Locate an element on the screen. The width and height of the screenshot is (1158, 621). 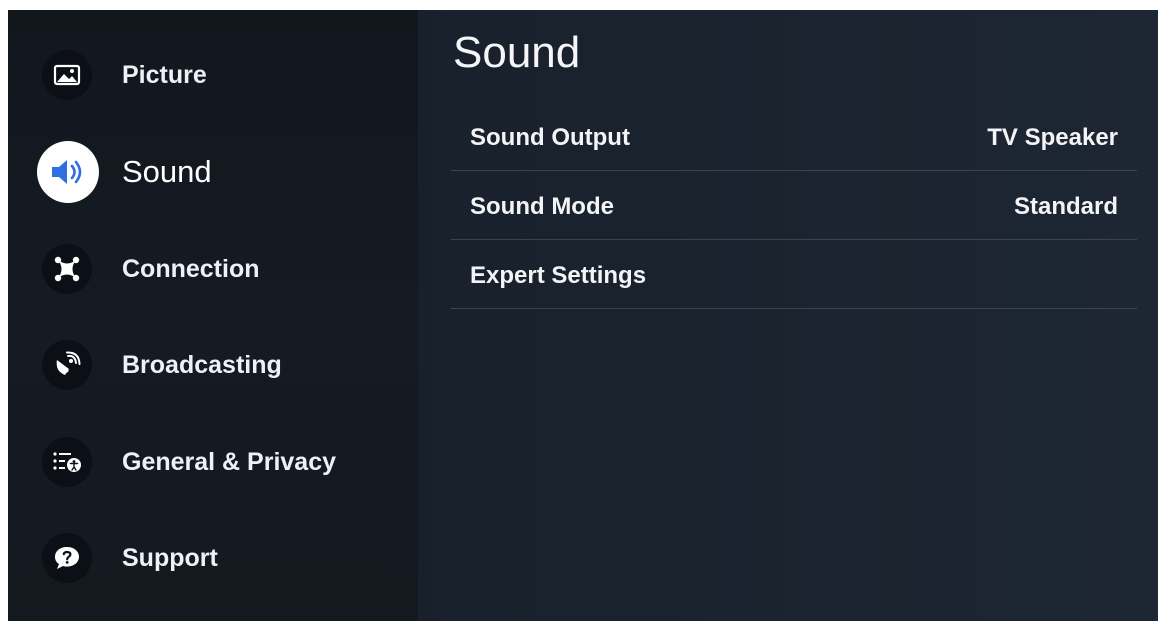
sound-mode-row: Sound Mode Standard is located at coordinates (794, 205).